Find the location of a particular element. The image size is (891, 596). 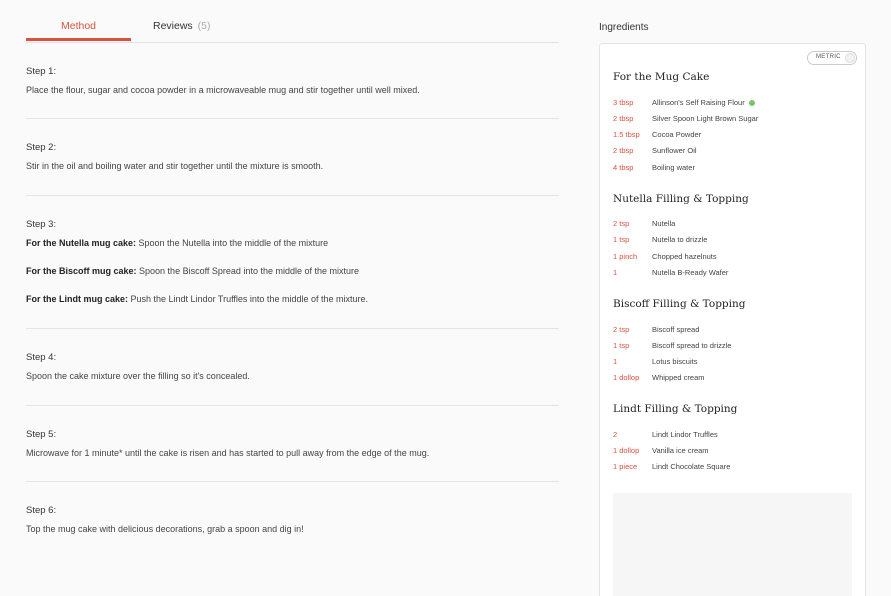

ingredient-group-title: Lindt Filling & Topping is located at coordinates (675, 409).